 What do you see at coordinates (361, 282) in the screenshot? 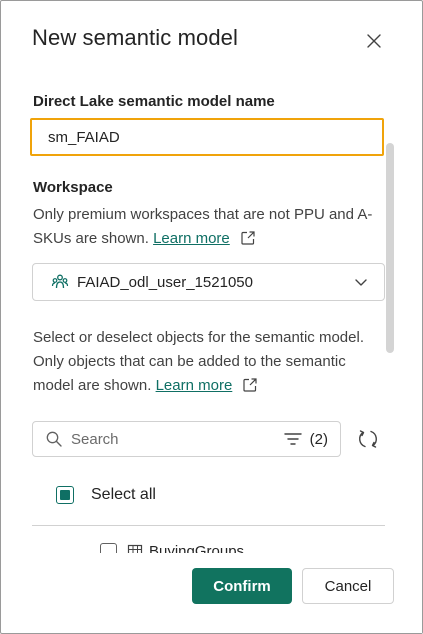
I see `chevron-down-icon` at bounding box center [361, 282].